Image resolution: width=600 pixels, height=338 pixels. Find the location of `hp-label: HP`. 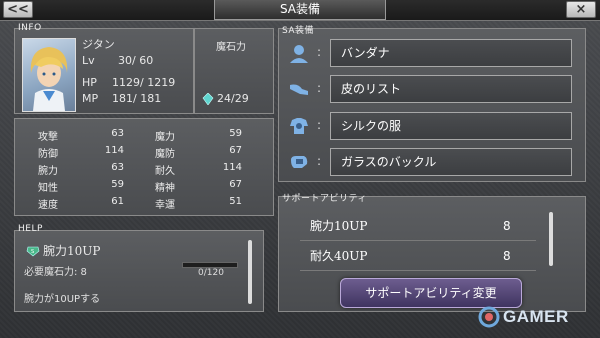

hp-label: HP is located at coordinates (89, 82).